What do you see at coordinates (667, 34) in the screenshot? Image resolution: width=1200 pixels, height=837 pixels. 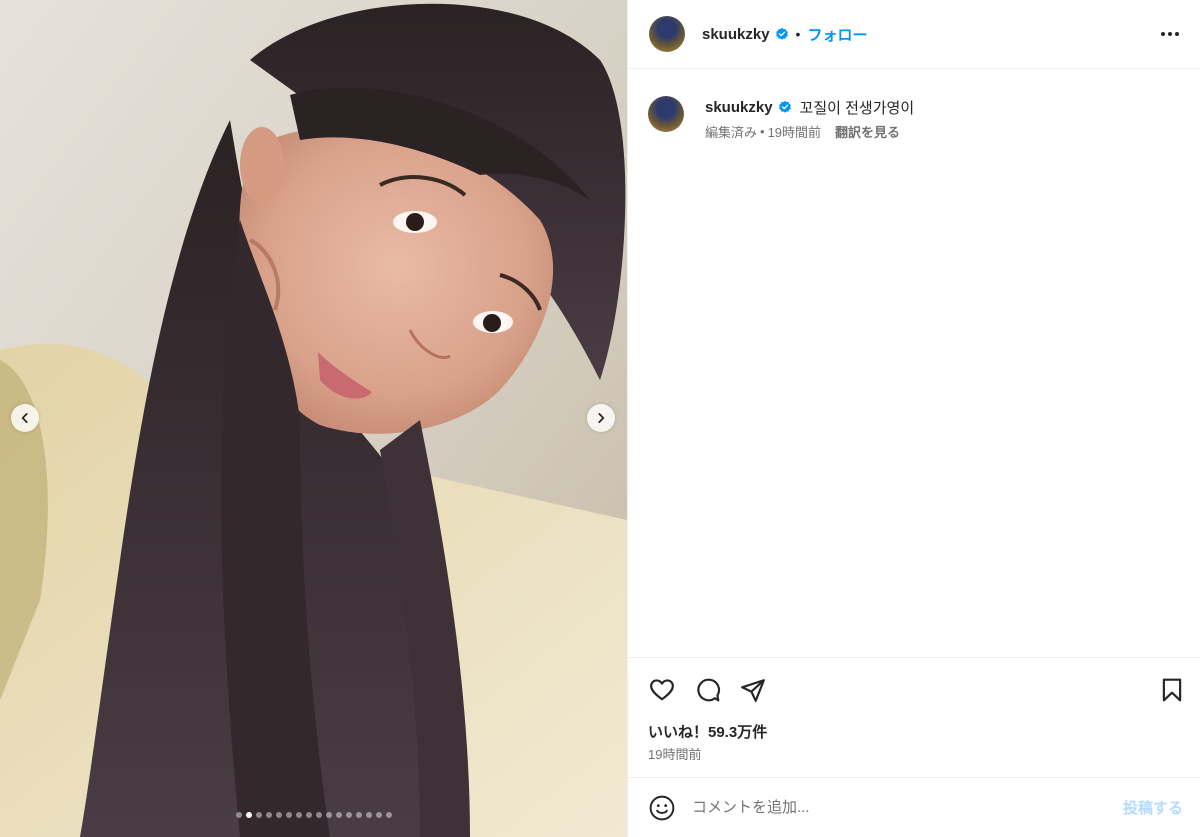 I see `avatar` at bounding box center [667, 34].